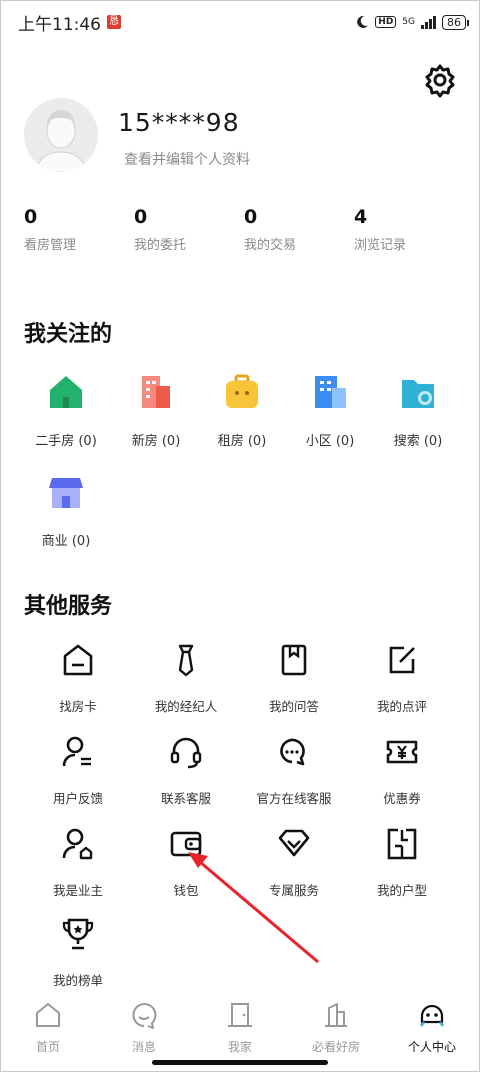 Image resolution: width=480 pixels, height=1072 pixels. I want to click on follow-item-community: 小区 (0), so click(330, 410).